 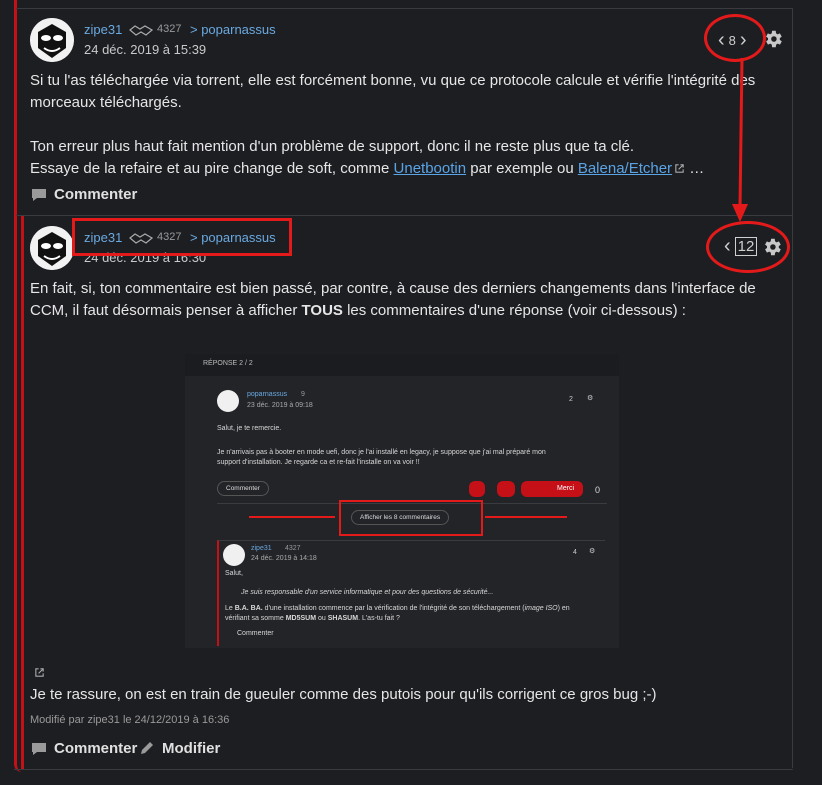 I want to click on show-all-comments-button: Afficher les 8 commentaires, so click(x=400, y=517).